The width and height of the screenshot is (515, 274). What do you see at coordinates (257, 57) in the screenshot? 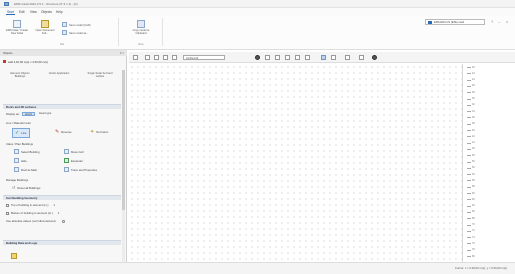
I see `target-icon` at bounding box center [257, 57].